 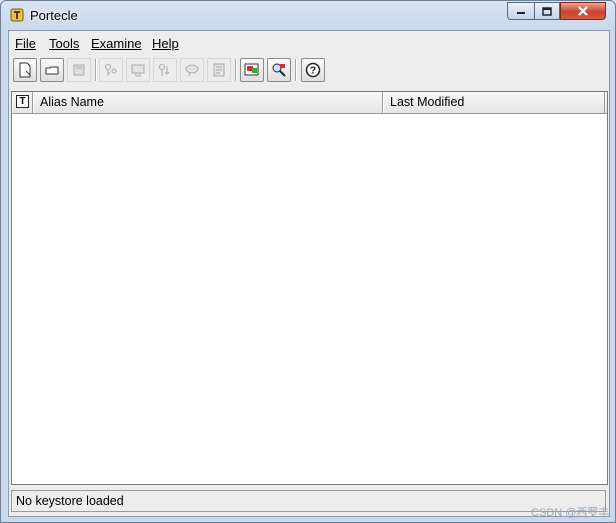 I want to click on import-trusted-cert-button, so click(x=138, y=70).